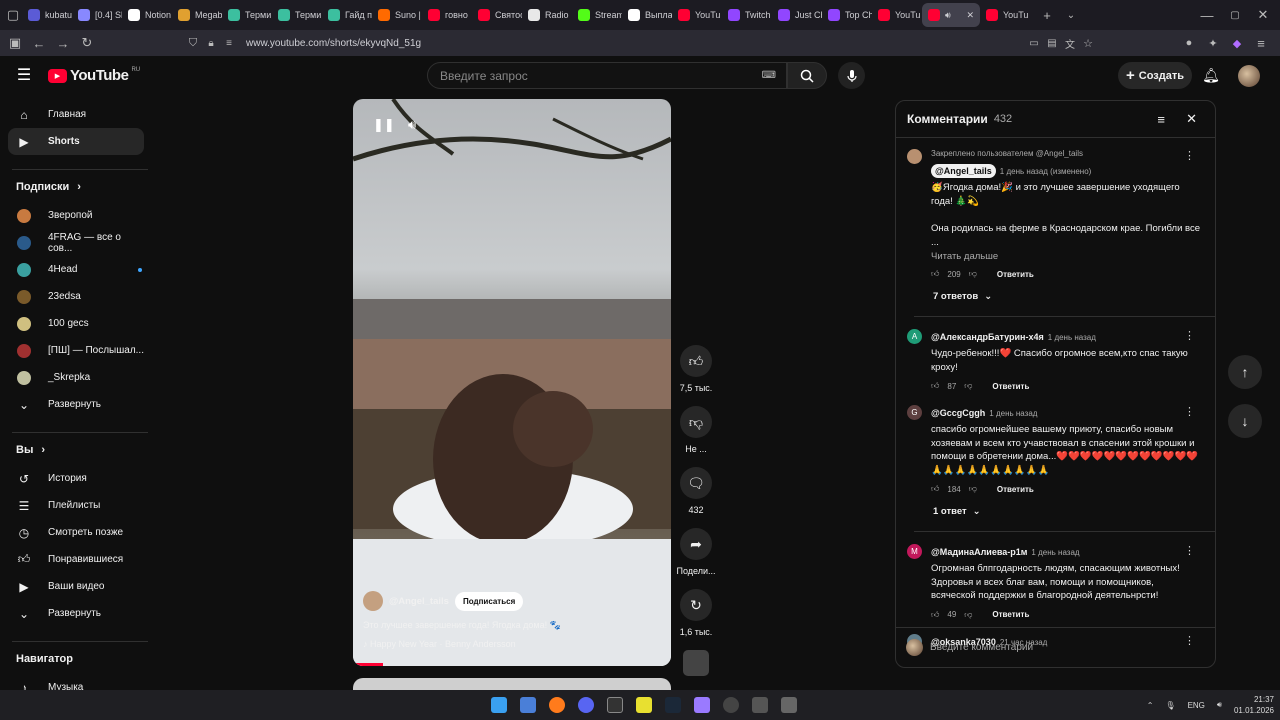 The width and height of the screenshot is (1280, 720). What do you see at coordinates (1161, 119) in the screenshot?
I see `sort-icon: ≡` at bounding box center [1161, 119].